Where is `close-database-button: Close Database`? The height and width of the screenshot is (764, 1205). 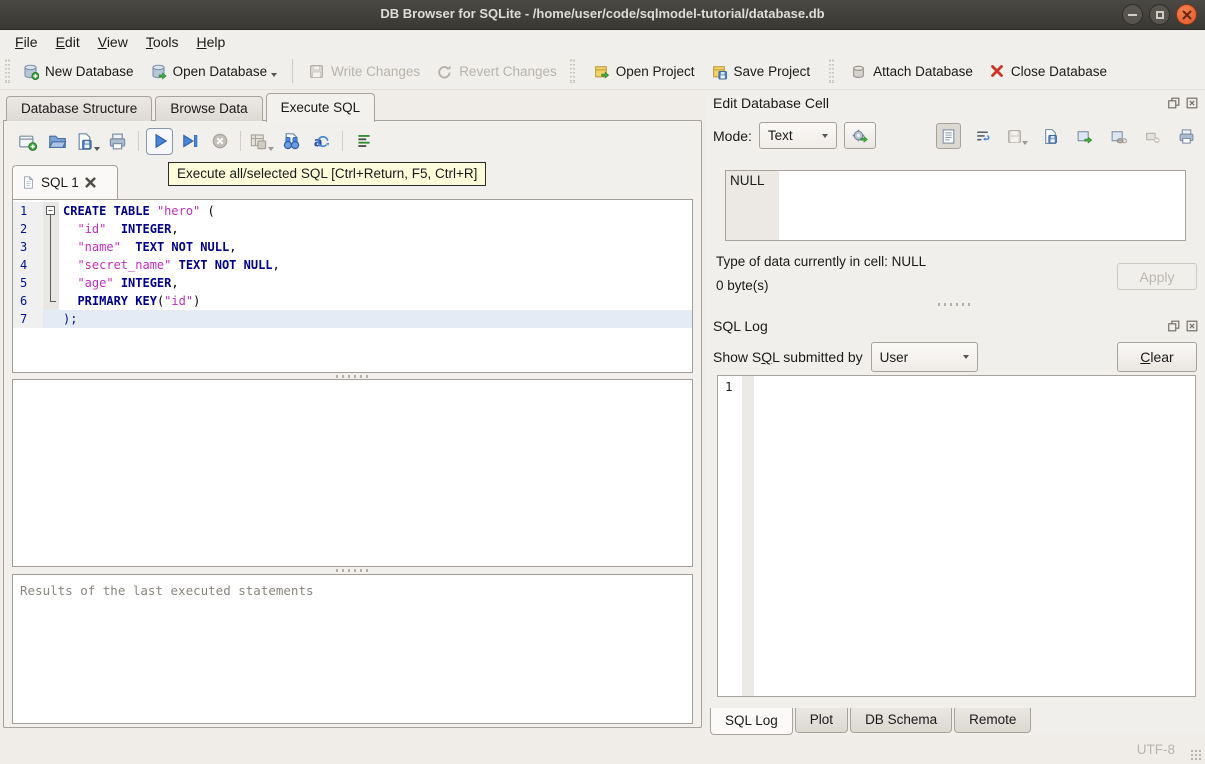 close-database-button: Close Database is located at coordinates (1048, 71).